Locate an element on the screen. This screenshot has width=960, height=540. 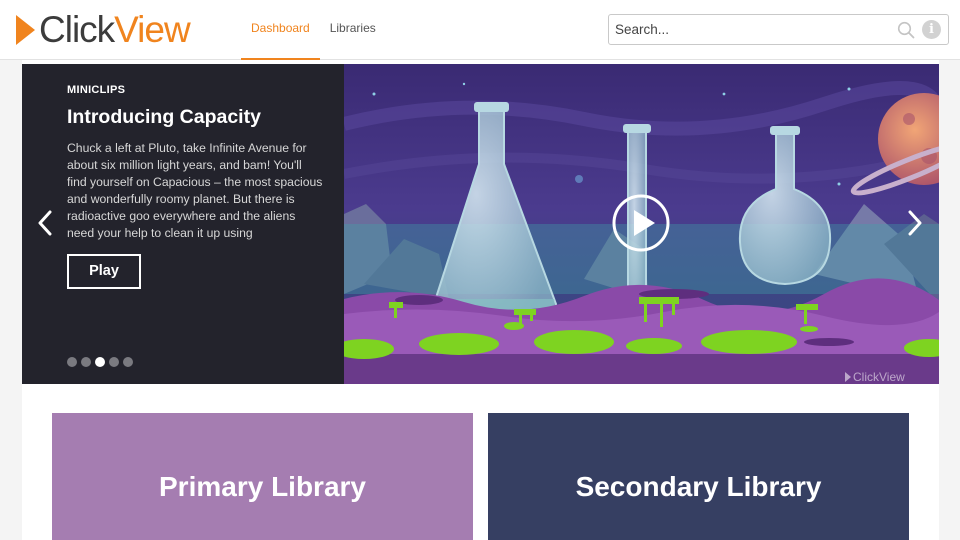
secondary-library-label: Secondary Library is located at coordinates (698, 486).